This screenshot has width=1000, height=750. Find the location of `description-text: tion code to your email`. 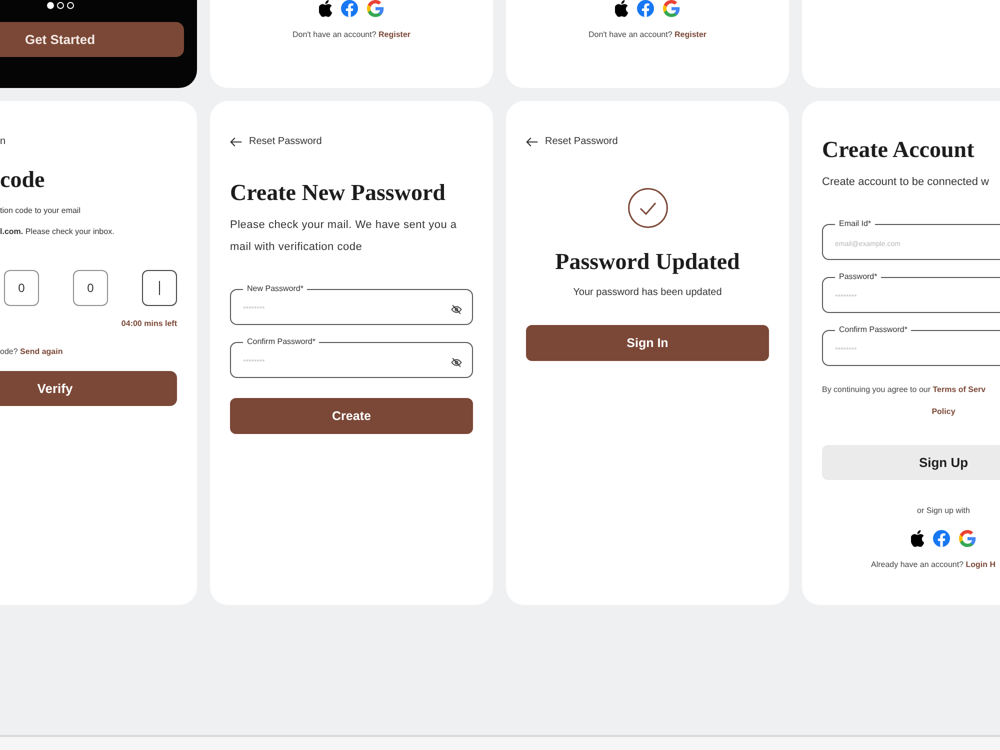

description-text: tion code to your email is located at coordinates (40, 211).